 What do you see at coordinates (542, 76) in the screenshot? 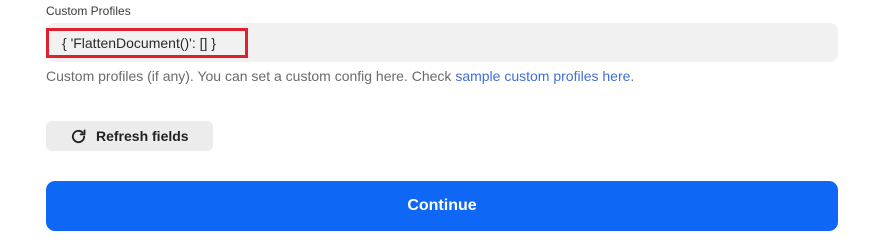
I see `sample-custom-profiles-link: sample custom profiles here` at bounding box center [542, 76].